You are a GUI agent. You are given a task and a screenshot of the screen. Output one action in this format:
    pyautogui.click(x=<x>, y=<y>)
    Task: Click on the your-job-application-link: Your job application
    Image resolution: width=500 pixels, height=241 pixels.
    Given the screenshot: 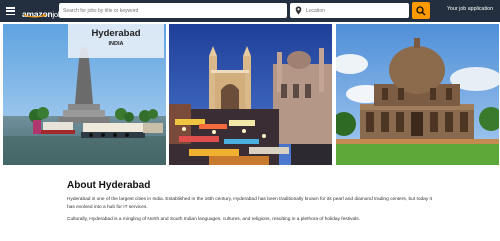 What is the action you would take?
    pyautogui.click(x=470, y=9)
    